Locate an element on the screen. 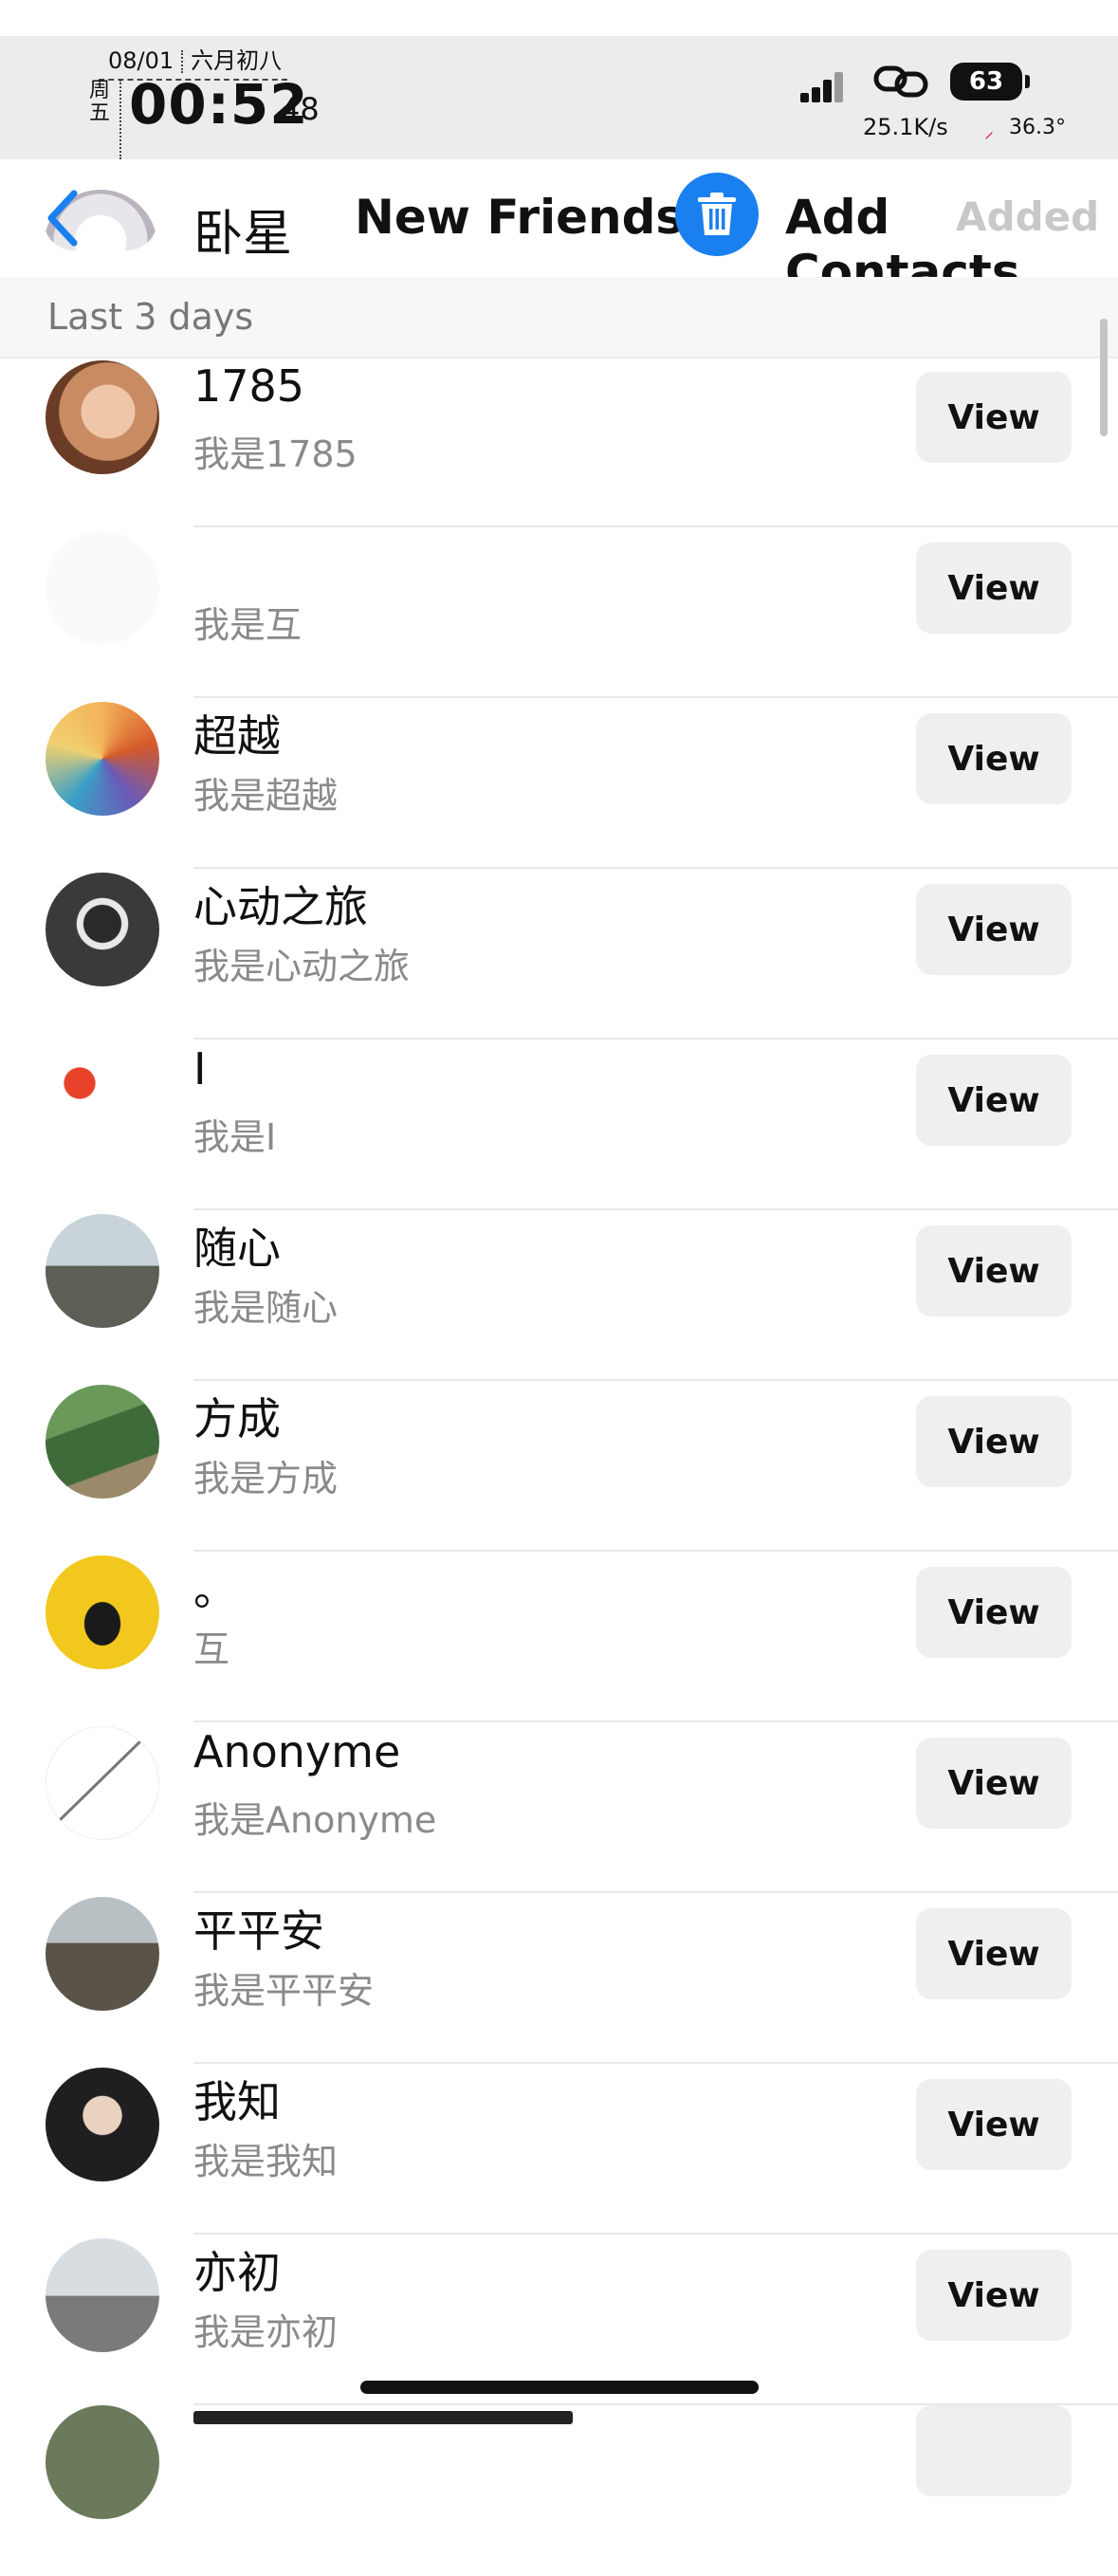 The height and width of the screenshot is (2576, 1118). friend-name: Anonyme is located at coordinates (297, 1751).